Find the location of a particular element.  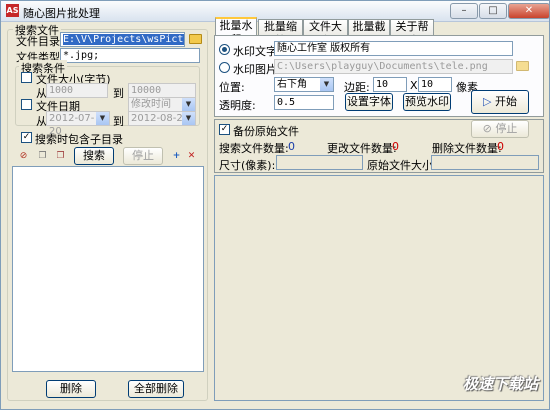

dir-label: 文件目录: is located at coordinates (40, 41).